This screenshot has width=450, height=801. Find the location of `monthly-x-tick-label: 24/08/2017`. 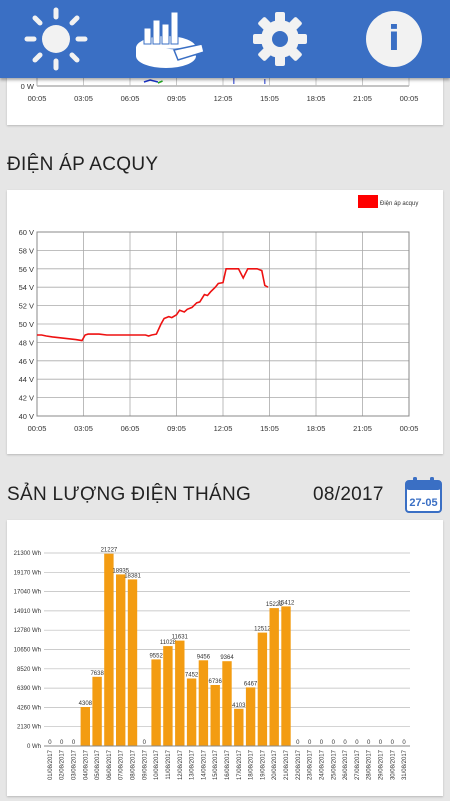

monthly-x-tick-label: 24/08/2017 is located at coordinates (322, 764).